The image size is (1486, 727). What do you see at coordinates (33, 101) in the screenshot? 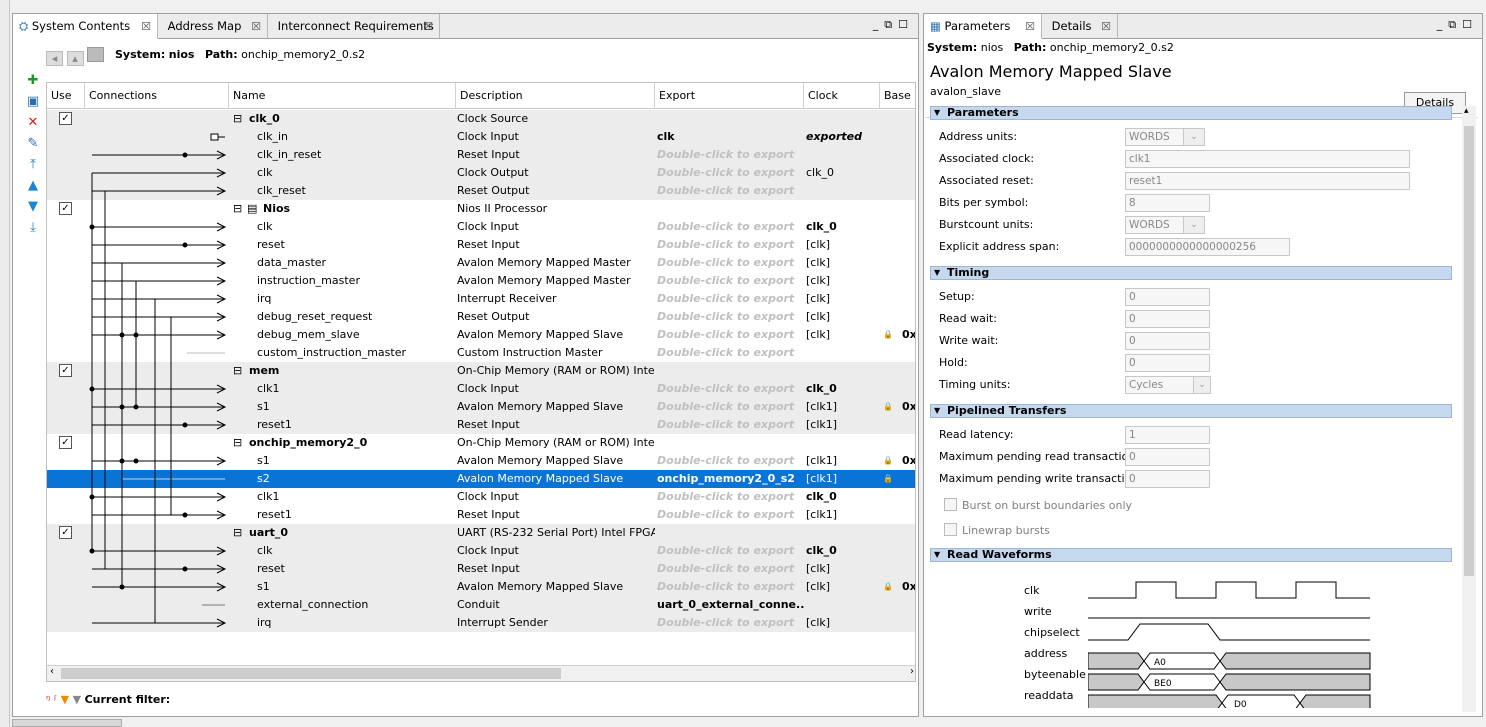
I see `add-component-icon: ▣` at bounding box center [33, 101].